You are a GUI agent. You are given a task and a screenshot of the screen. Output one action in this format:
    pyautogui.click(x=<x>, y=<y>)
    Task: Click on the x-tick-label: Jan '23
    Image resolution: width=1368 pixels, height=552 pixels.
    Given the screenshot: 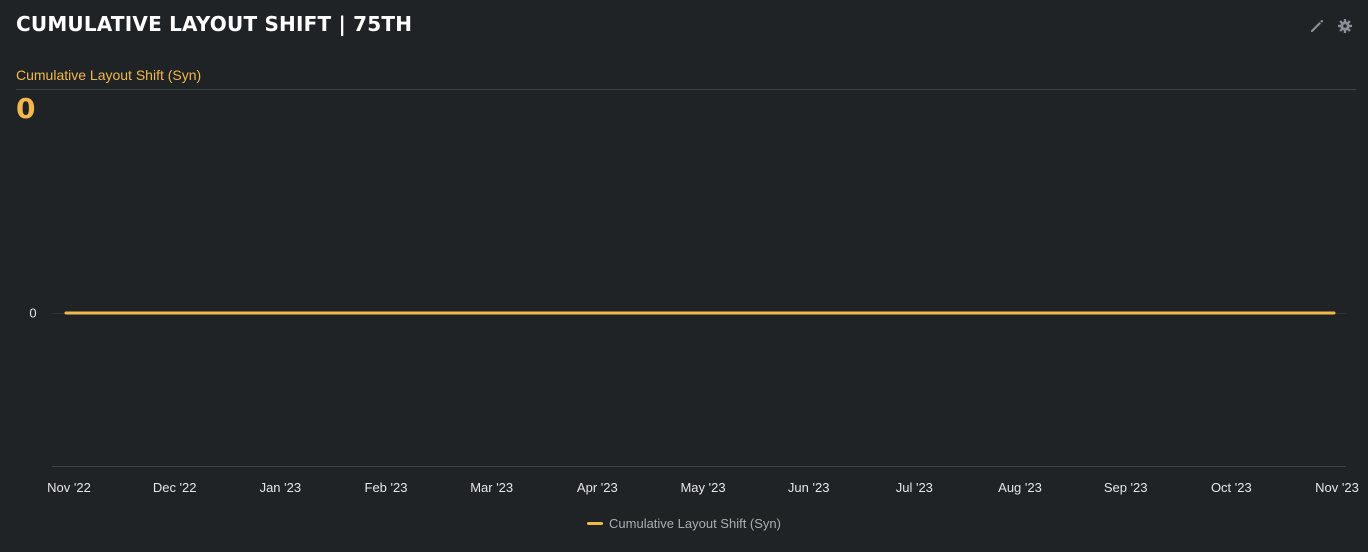 What is the action you would take?
    pyautogui.click(x=281, y=487)
    